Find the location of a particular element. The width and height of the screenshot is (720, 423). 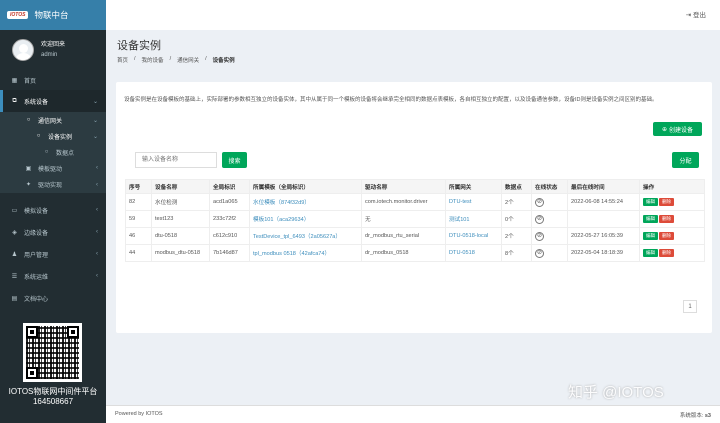

sidebar-item-label: 数据点 is located at coordinates (65, 153).